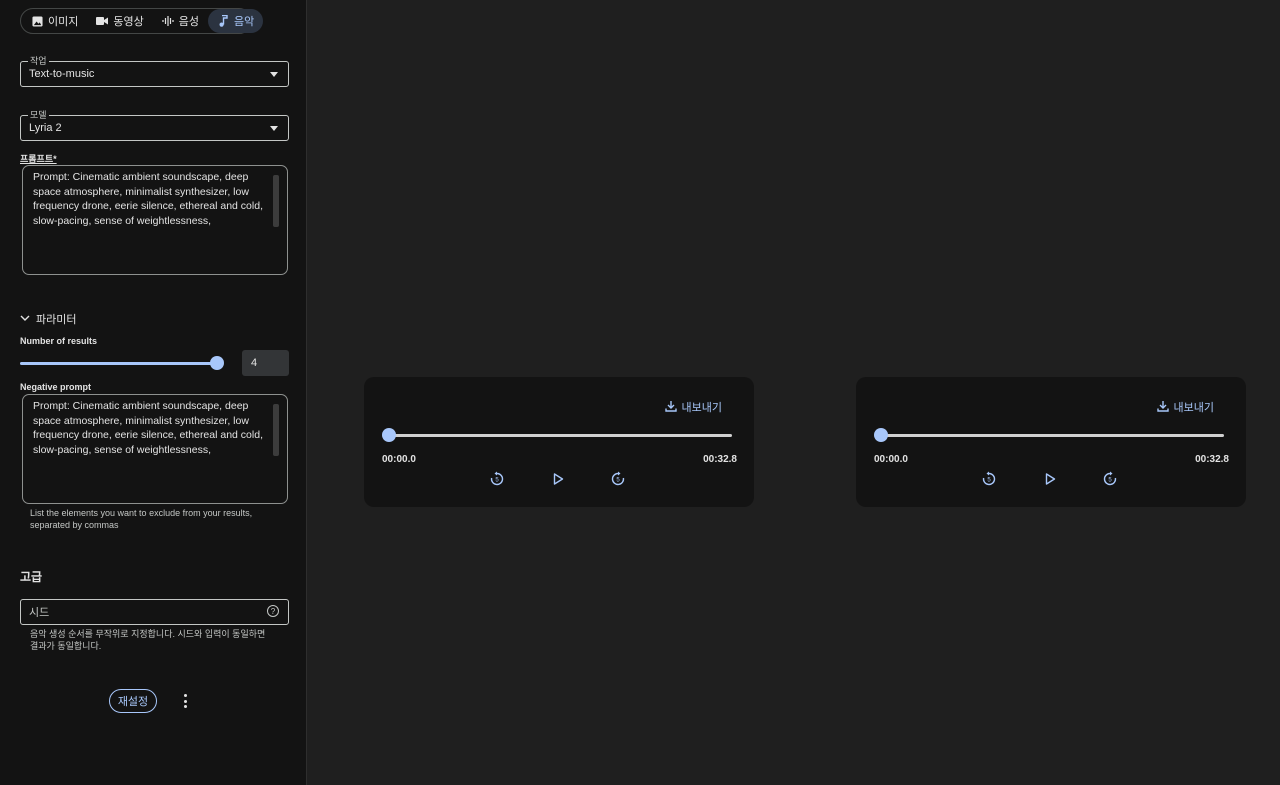 Image resolution: width=1280 pixels, height=785 pixels. I want to click on music-note-icon, so click(223, 21).